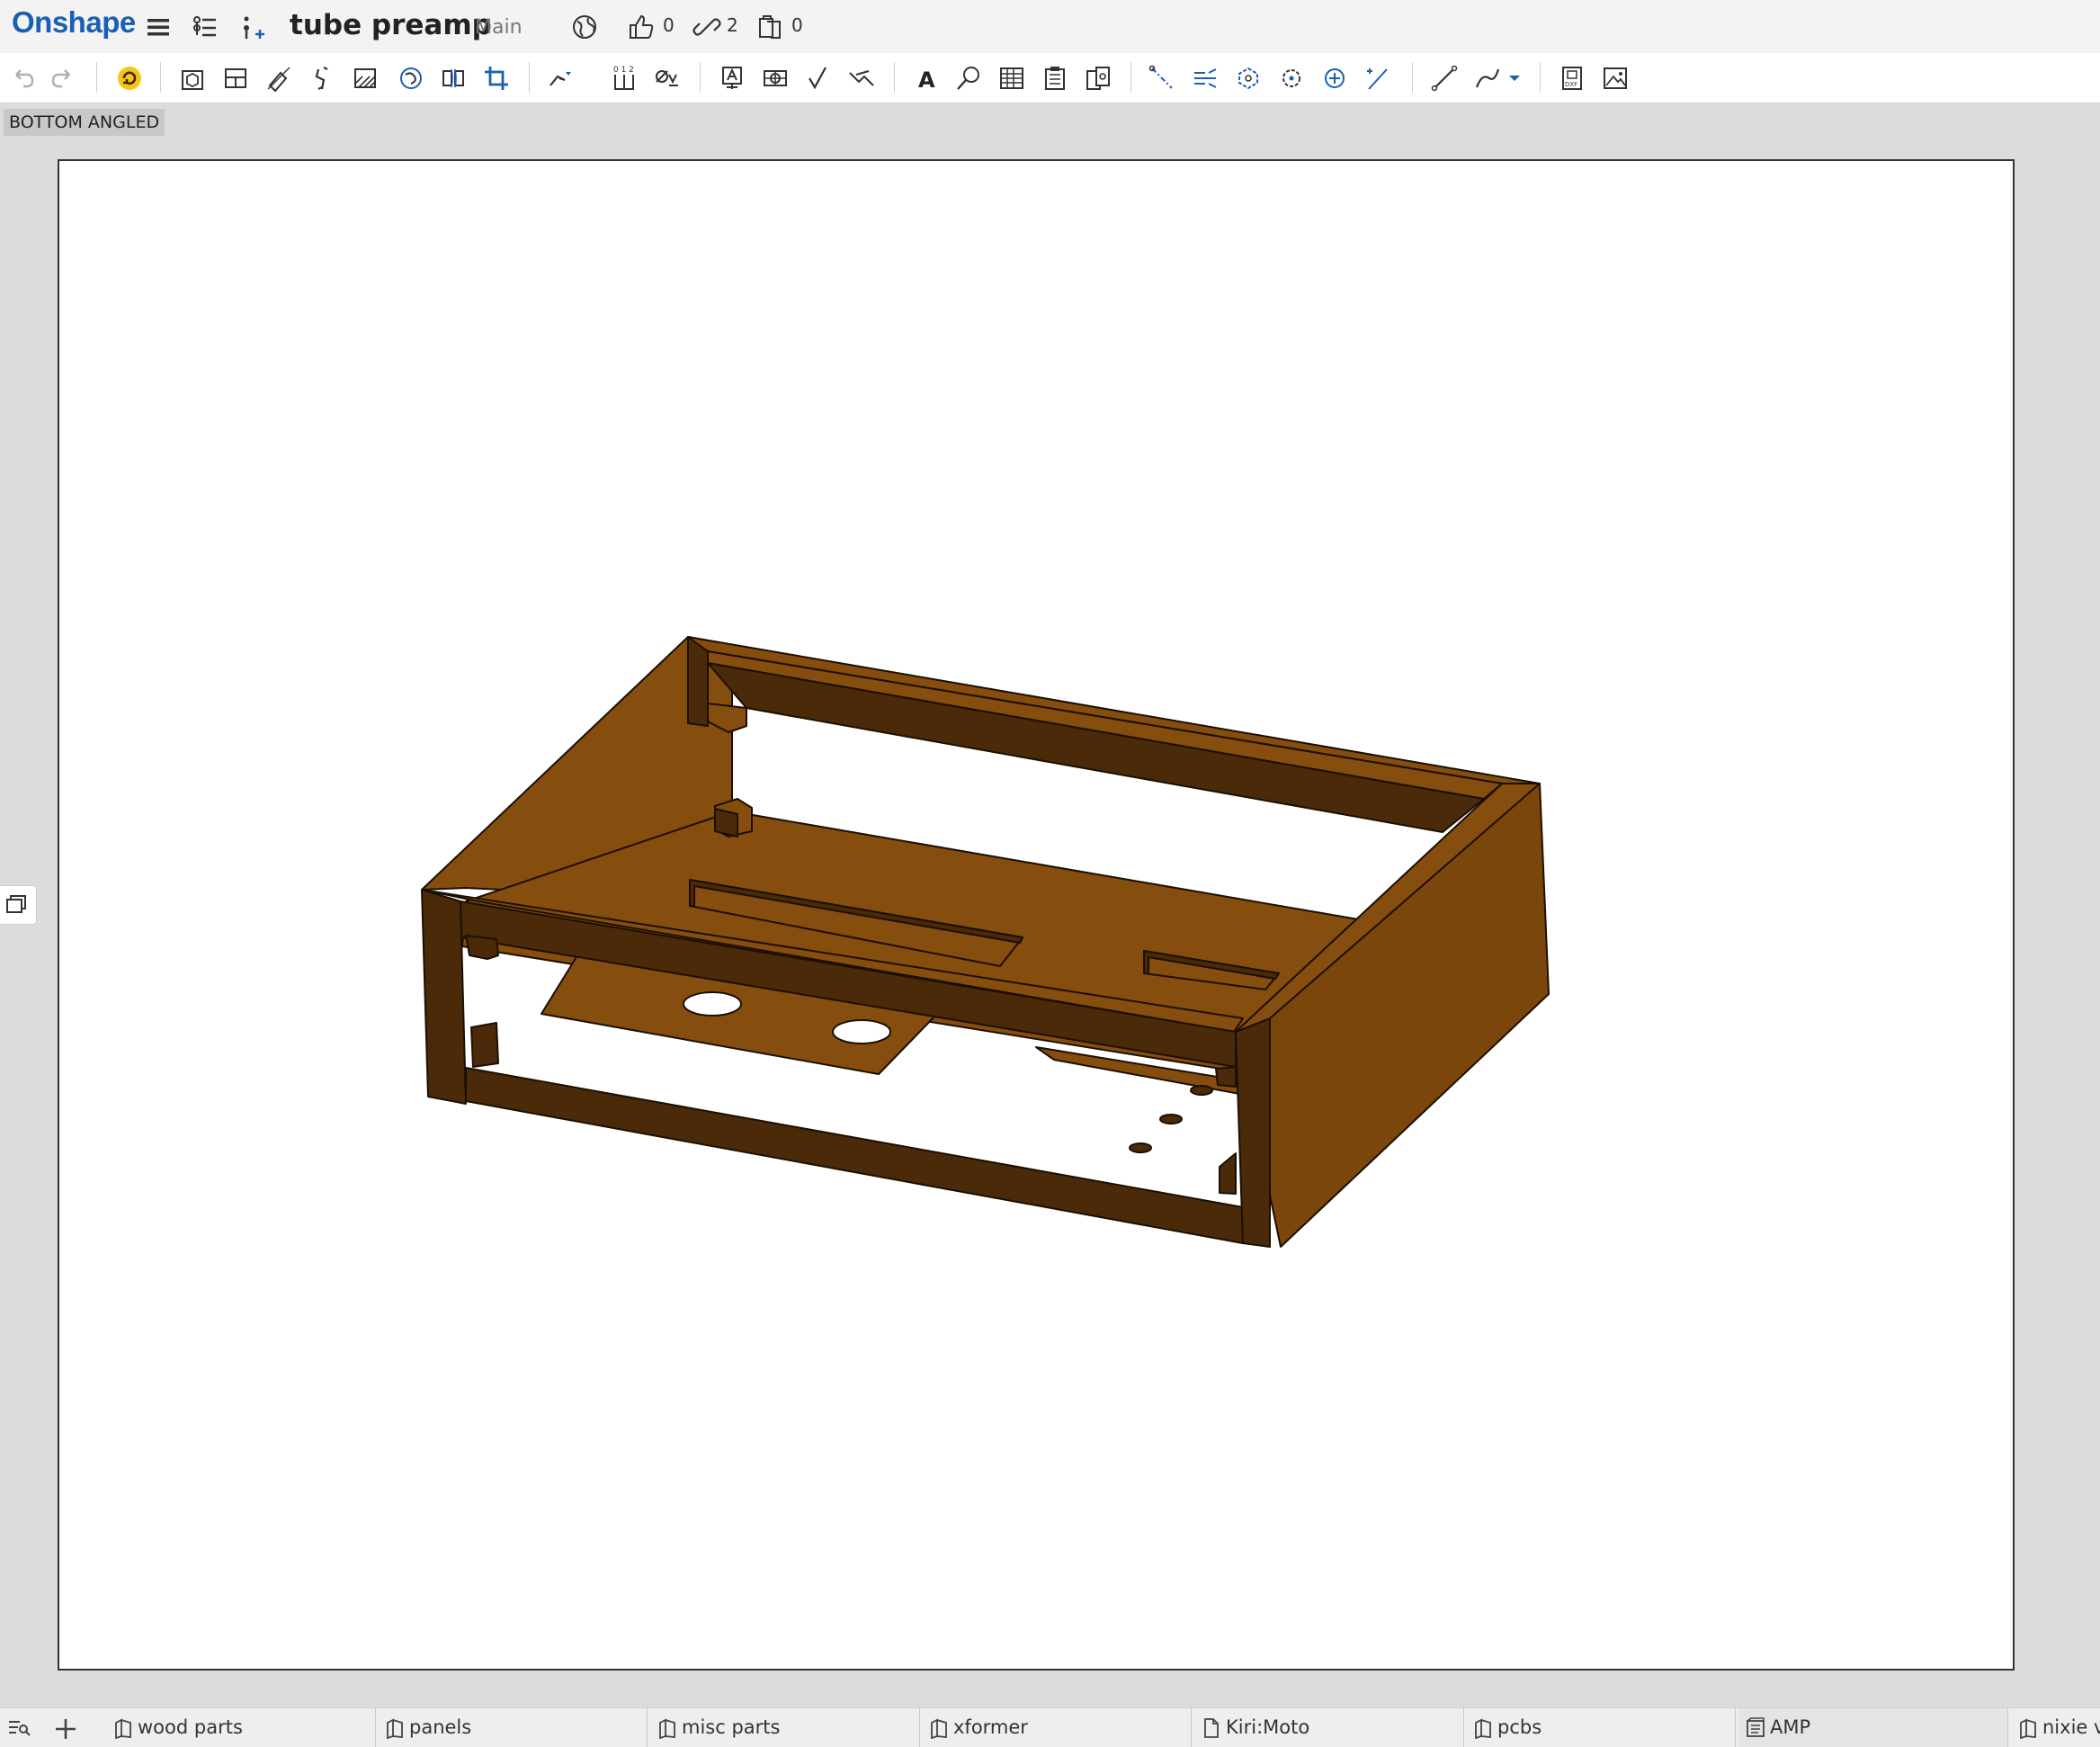 The height and width of the screenshot is (1747, 2100). What do you see at coordinates (785, 1727) in the screenshot?
I see `tab-misc-parts: misc parts` at bounding box center [785, 1727].